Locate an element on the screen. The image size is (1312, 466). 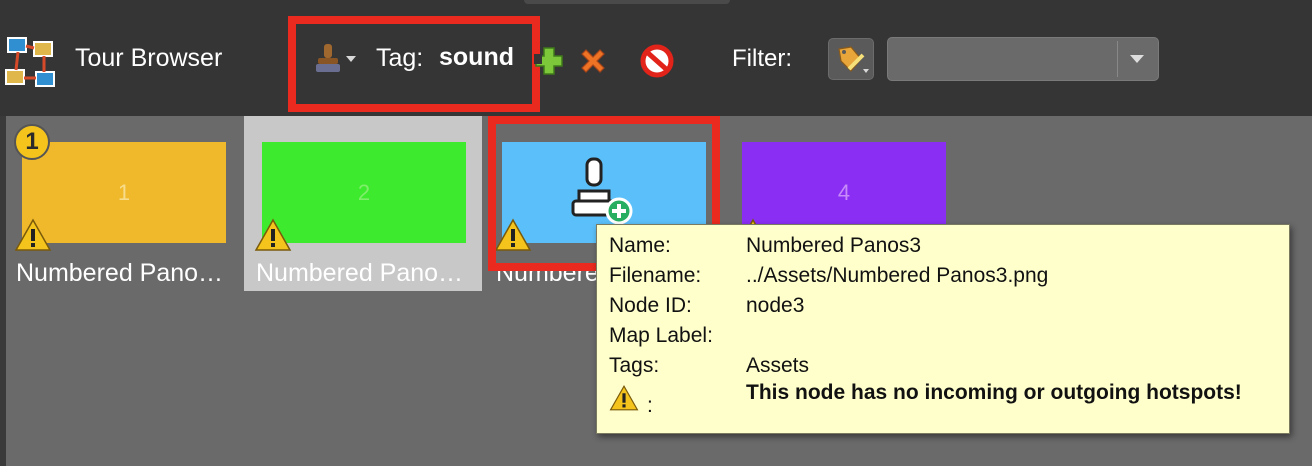
no-entry-icon is located at coordinates (657, 61).